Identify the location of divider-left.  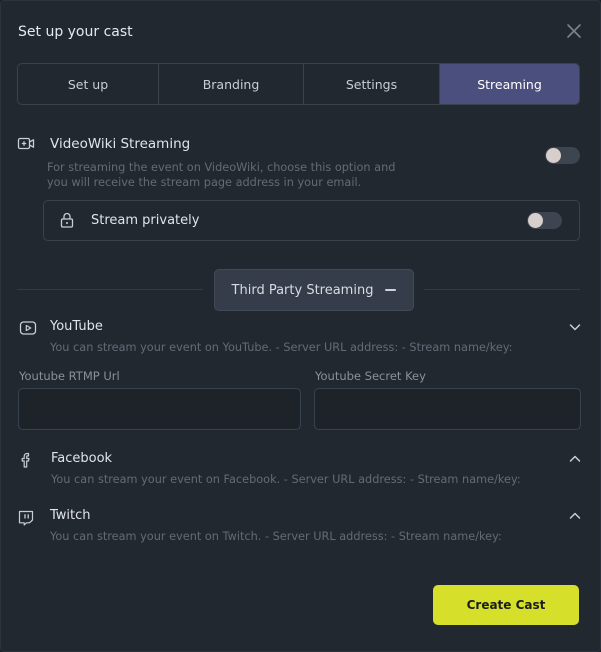
(110, 289).